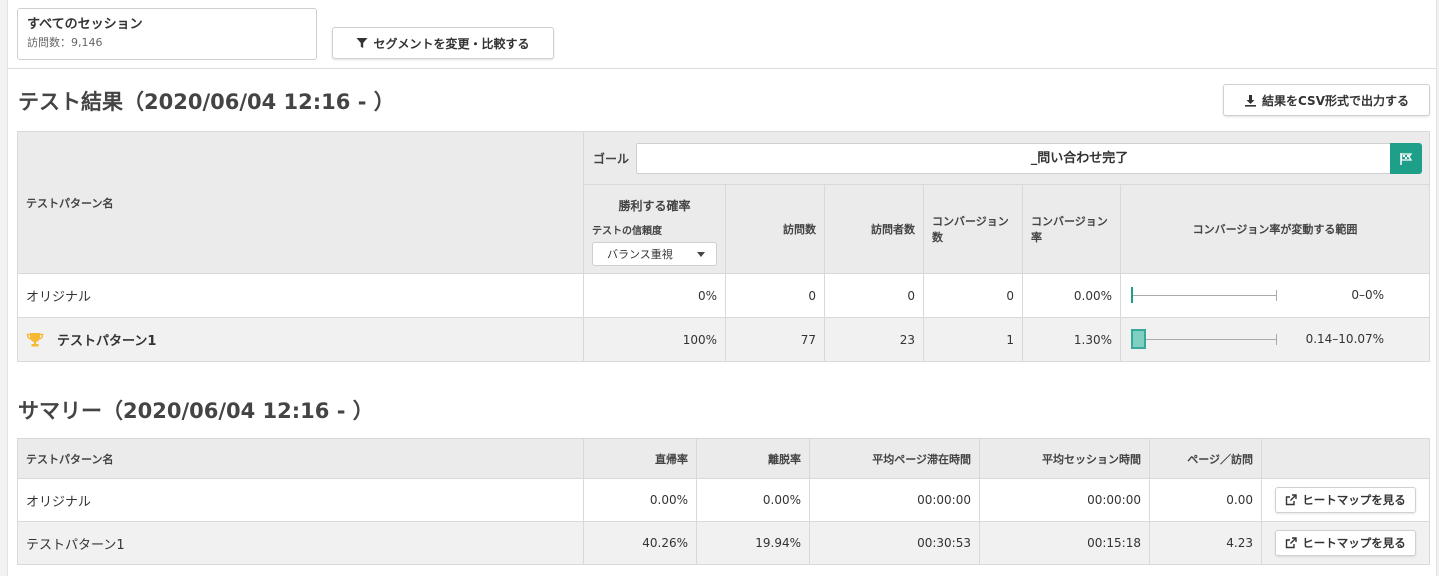 Image resolution: width=1439 pixels, height=576 pixels. Describe the element at coordinates (973, 339) in the screenshot. I see `conversions: 1` at that location.